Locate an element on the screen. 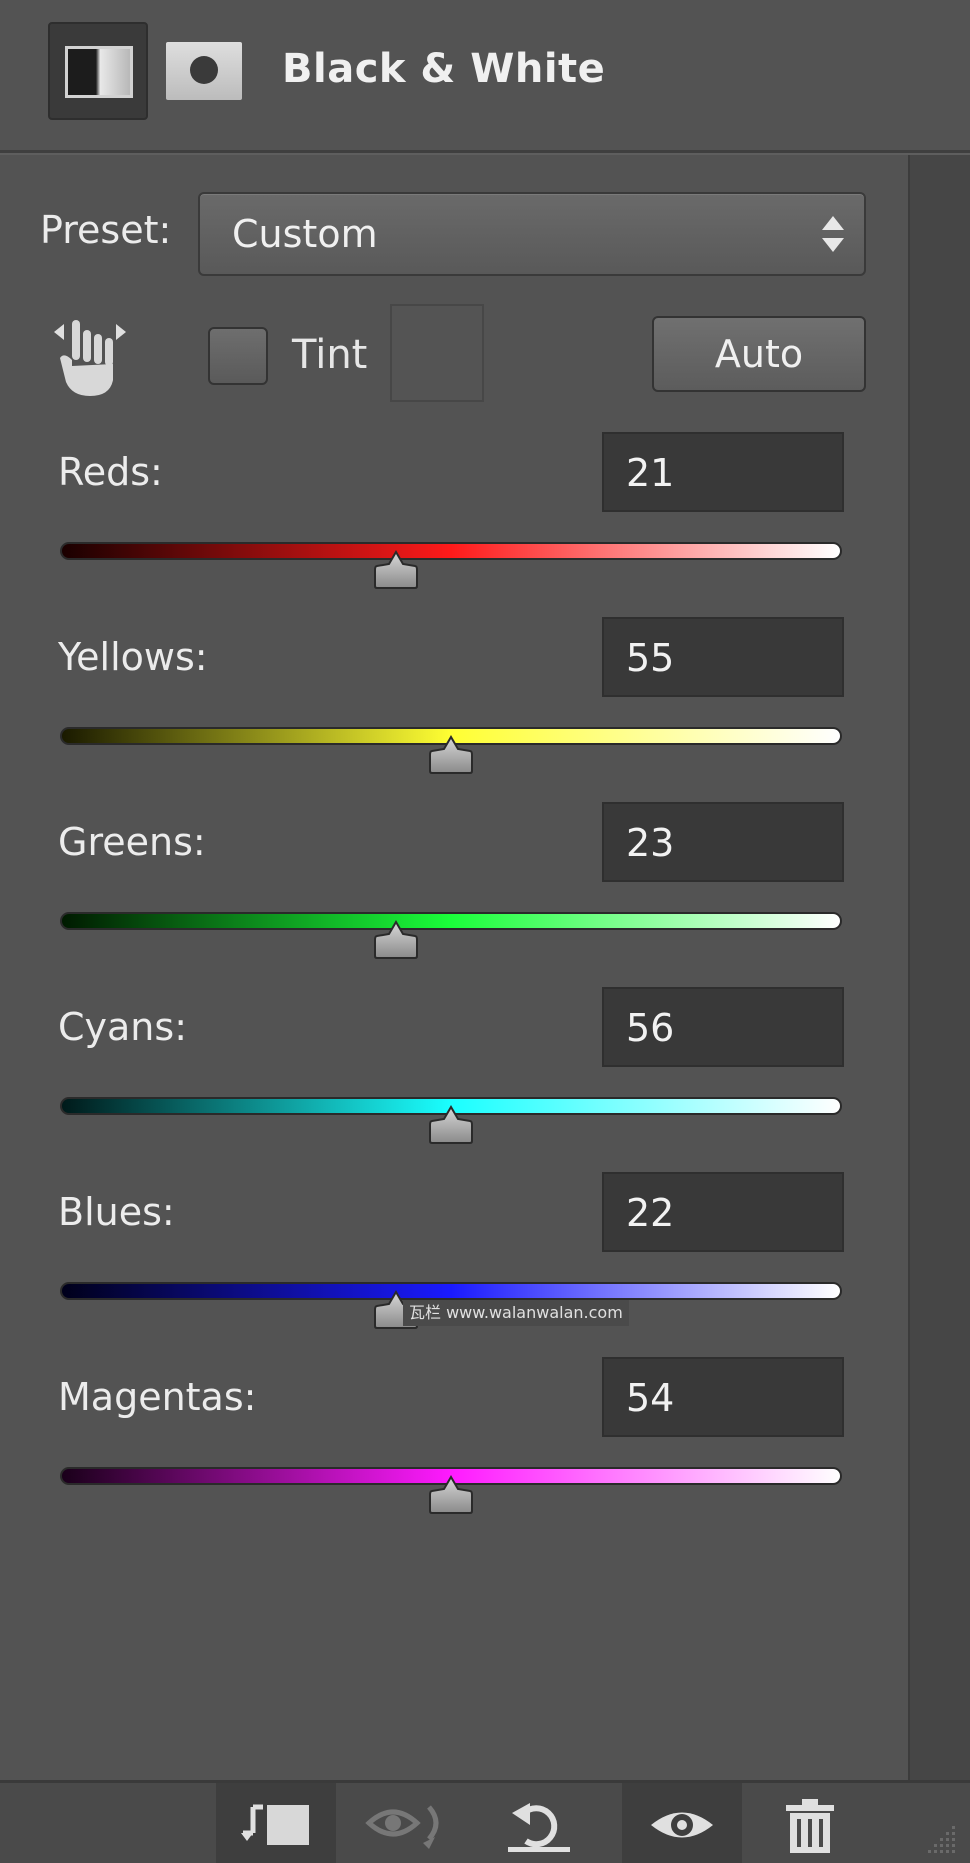 The width and height of the screenshot is (970, 1863). delete-button is located at coordinates (810, 1823).